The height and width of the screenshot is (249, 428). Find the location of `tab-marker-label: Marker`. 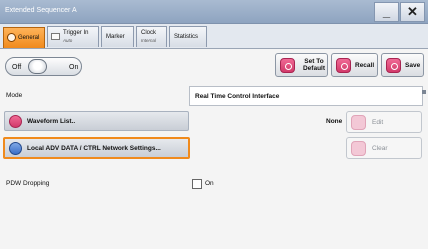

tab-marker-label: Marker is located at coordinates (115, 37).